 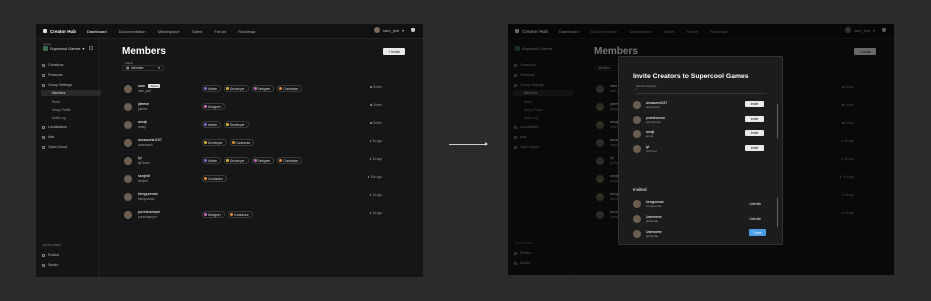 What do you see at coordinates (148, 194) in the screenshot?
I see `member-name: benguomax` at bounding box center [148, 194].